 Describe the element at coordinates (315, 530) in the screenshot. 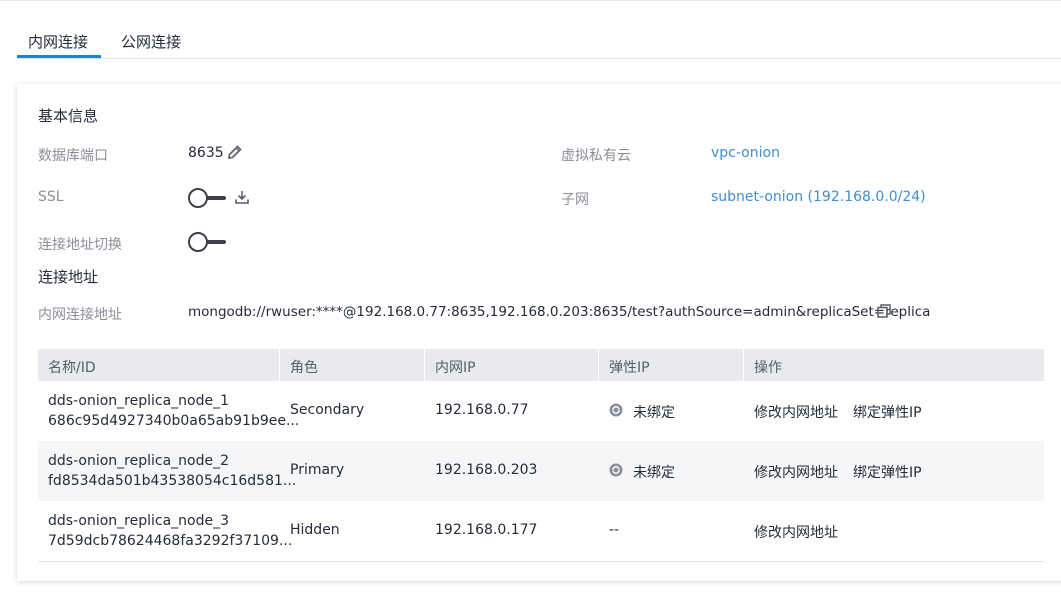

I see `node-role: Hidden` at that location.